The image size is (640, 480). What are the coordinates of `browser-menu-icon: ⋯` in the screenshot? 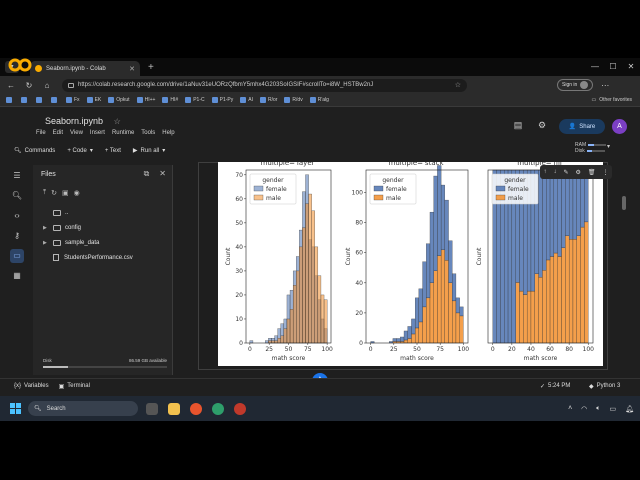 It's located at (605, 85).